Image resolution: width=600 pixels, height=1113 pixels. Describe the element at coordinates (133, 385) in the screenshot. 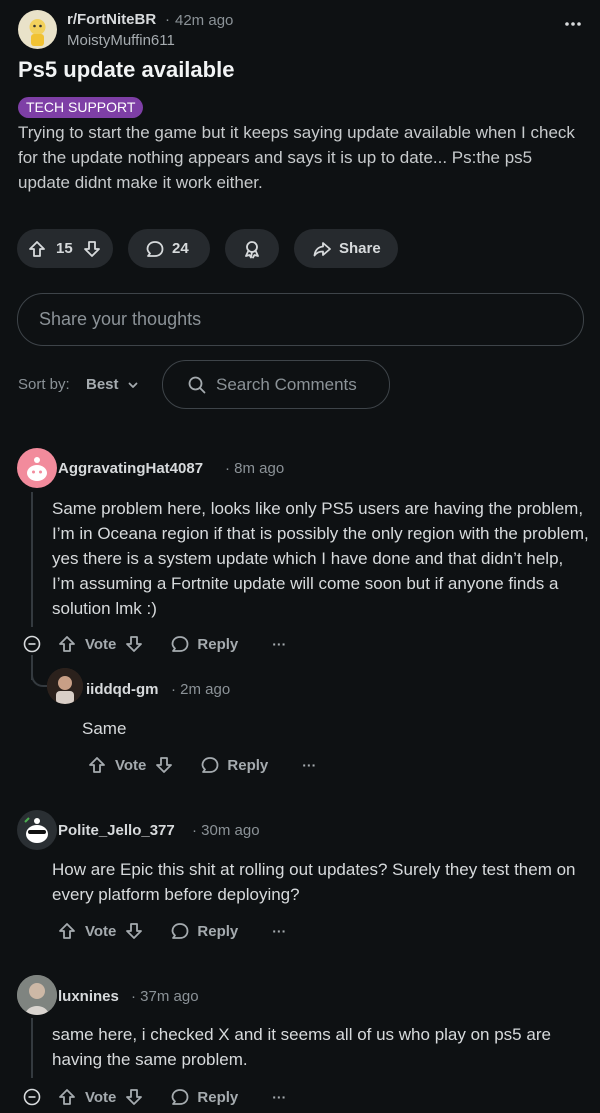

I see `chevron-down-icon` at that location.